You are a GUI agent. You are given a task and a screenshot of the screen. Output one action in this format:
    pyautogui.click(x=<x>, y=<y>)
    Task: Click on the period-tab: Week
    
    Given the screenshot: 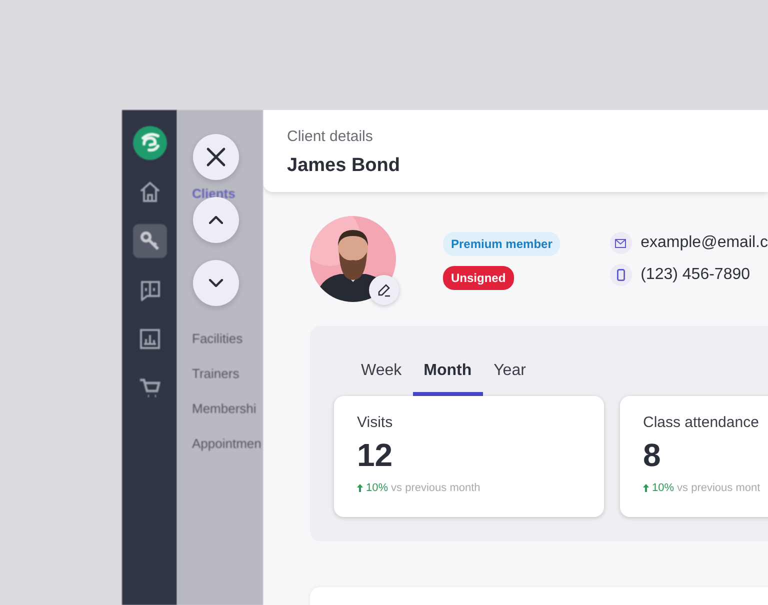 What is the action you would take?
    pyautogui.click(x=381, y=379)
    